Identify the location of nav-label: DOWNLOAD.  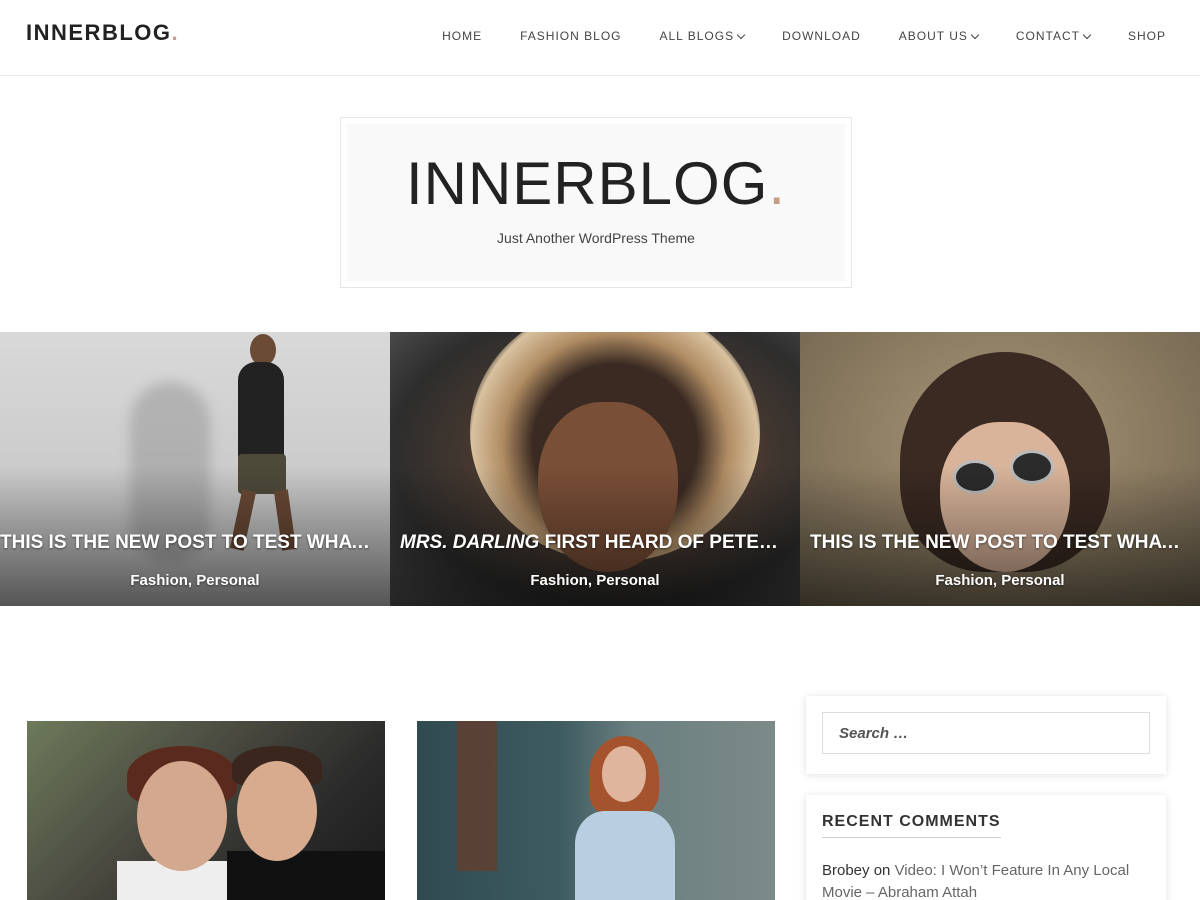
(821, 36).